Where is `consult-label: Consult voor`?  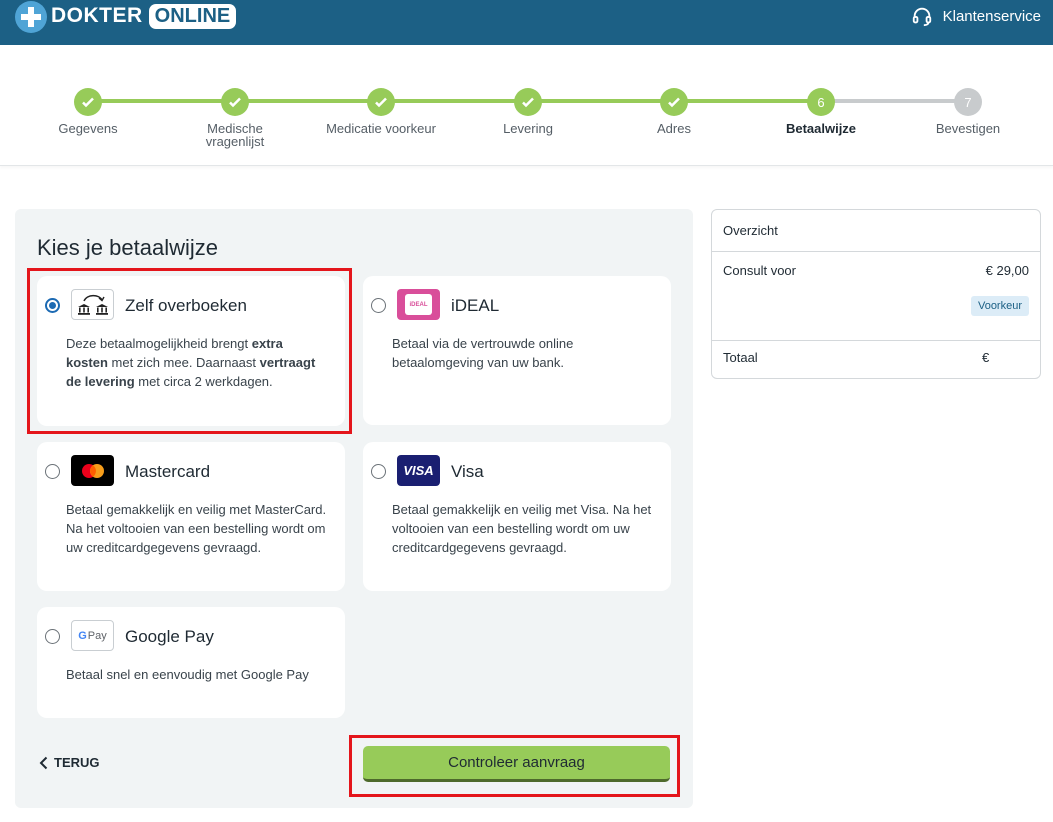
consult-label: Consult voor is located at coordinates (759, 270).